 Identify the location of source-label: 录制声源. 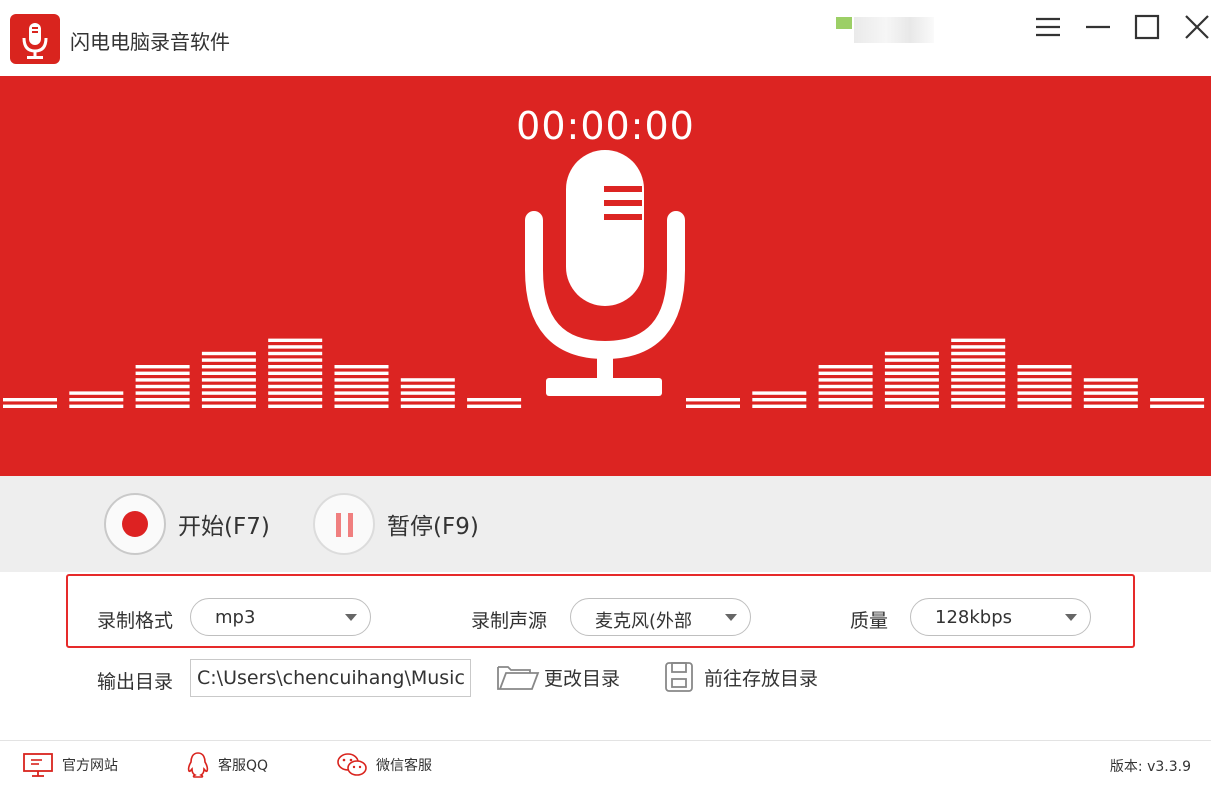
(509, 621).